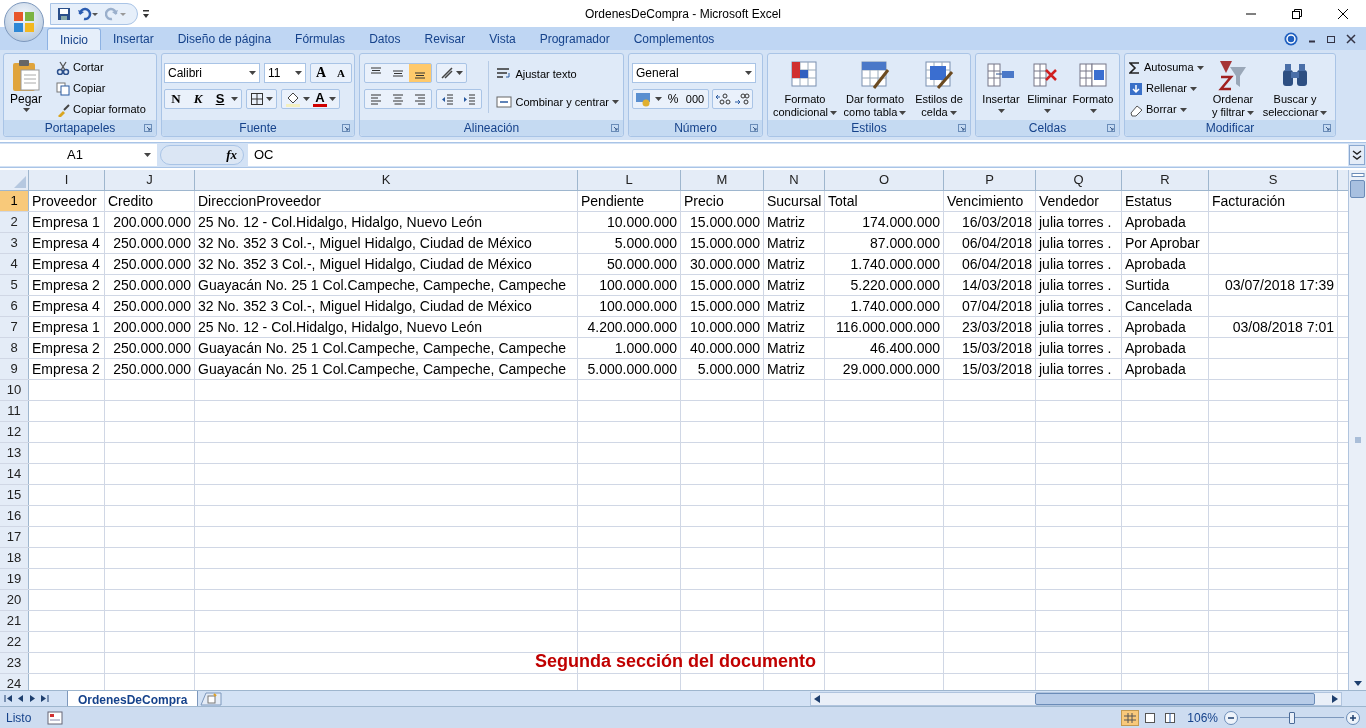 Image resolution: width=1366 pixels, height=728 pixels. Describe the element at coordinates (1273, 180) in the screenshot. I see `column-header: S` at that location.